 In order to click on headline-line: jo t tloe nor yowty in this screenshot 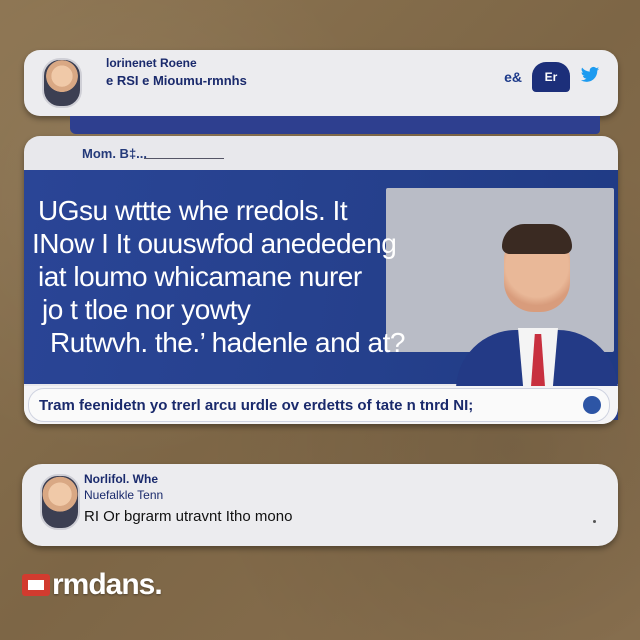, I will do `click(146, 309)`.